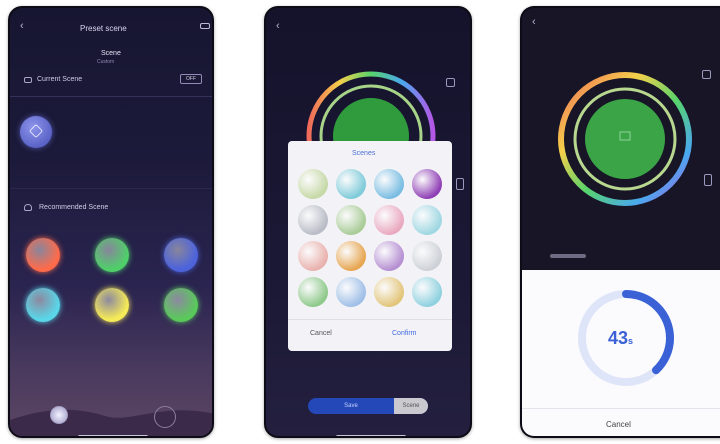 The image size is (720, 444). What do you see at coordinates (181, 305) in the screenshot?
I see `scene-button-lime` at bounding box center [181, 305].